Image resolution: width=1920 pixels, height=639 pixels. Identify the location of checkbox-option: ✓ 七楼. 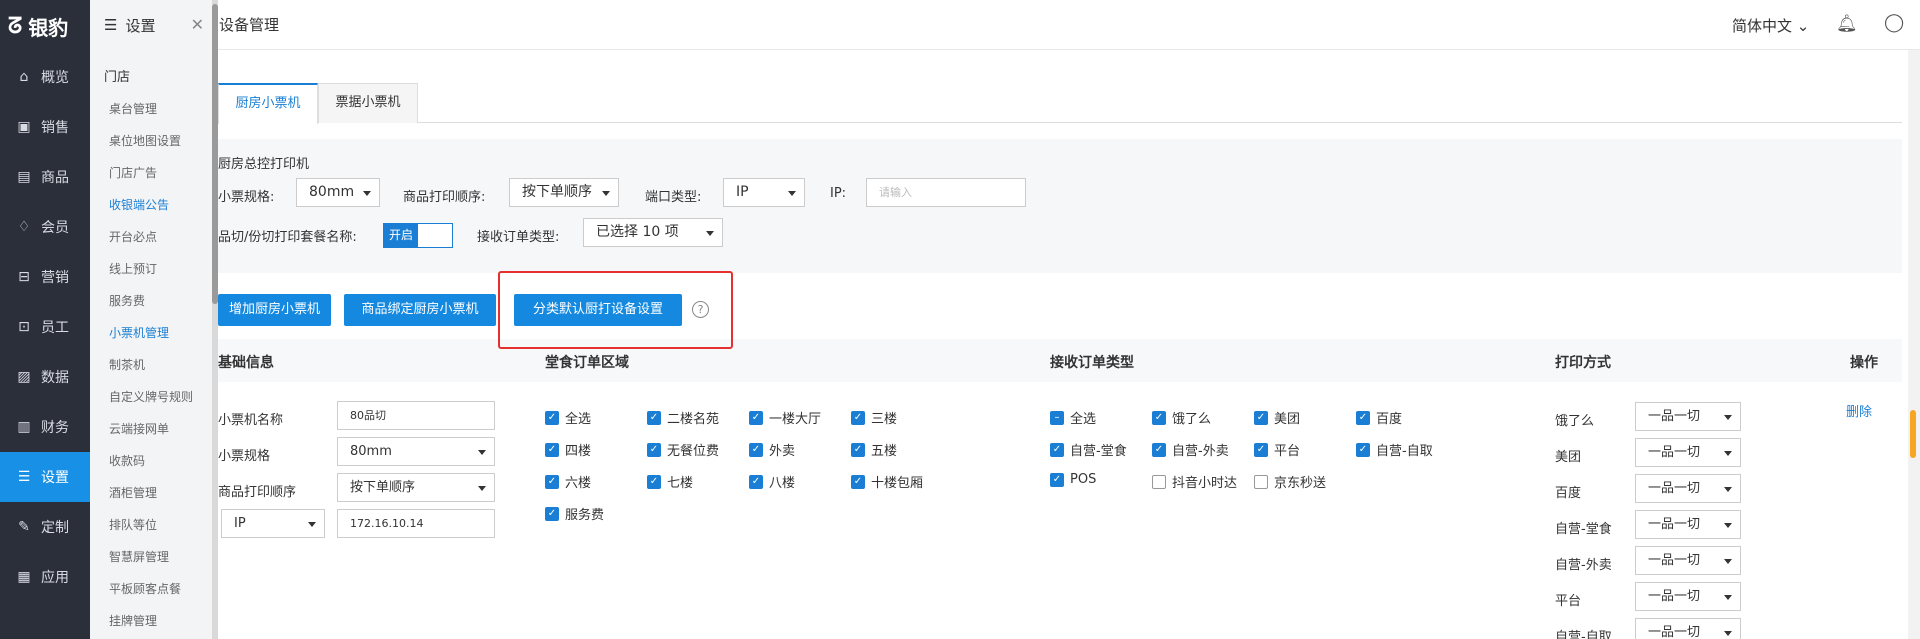
(670, 481).